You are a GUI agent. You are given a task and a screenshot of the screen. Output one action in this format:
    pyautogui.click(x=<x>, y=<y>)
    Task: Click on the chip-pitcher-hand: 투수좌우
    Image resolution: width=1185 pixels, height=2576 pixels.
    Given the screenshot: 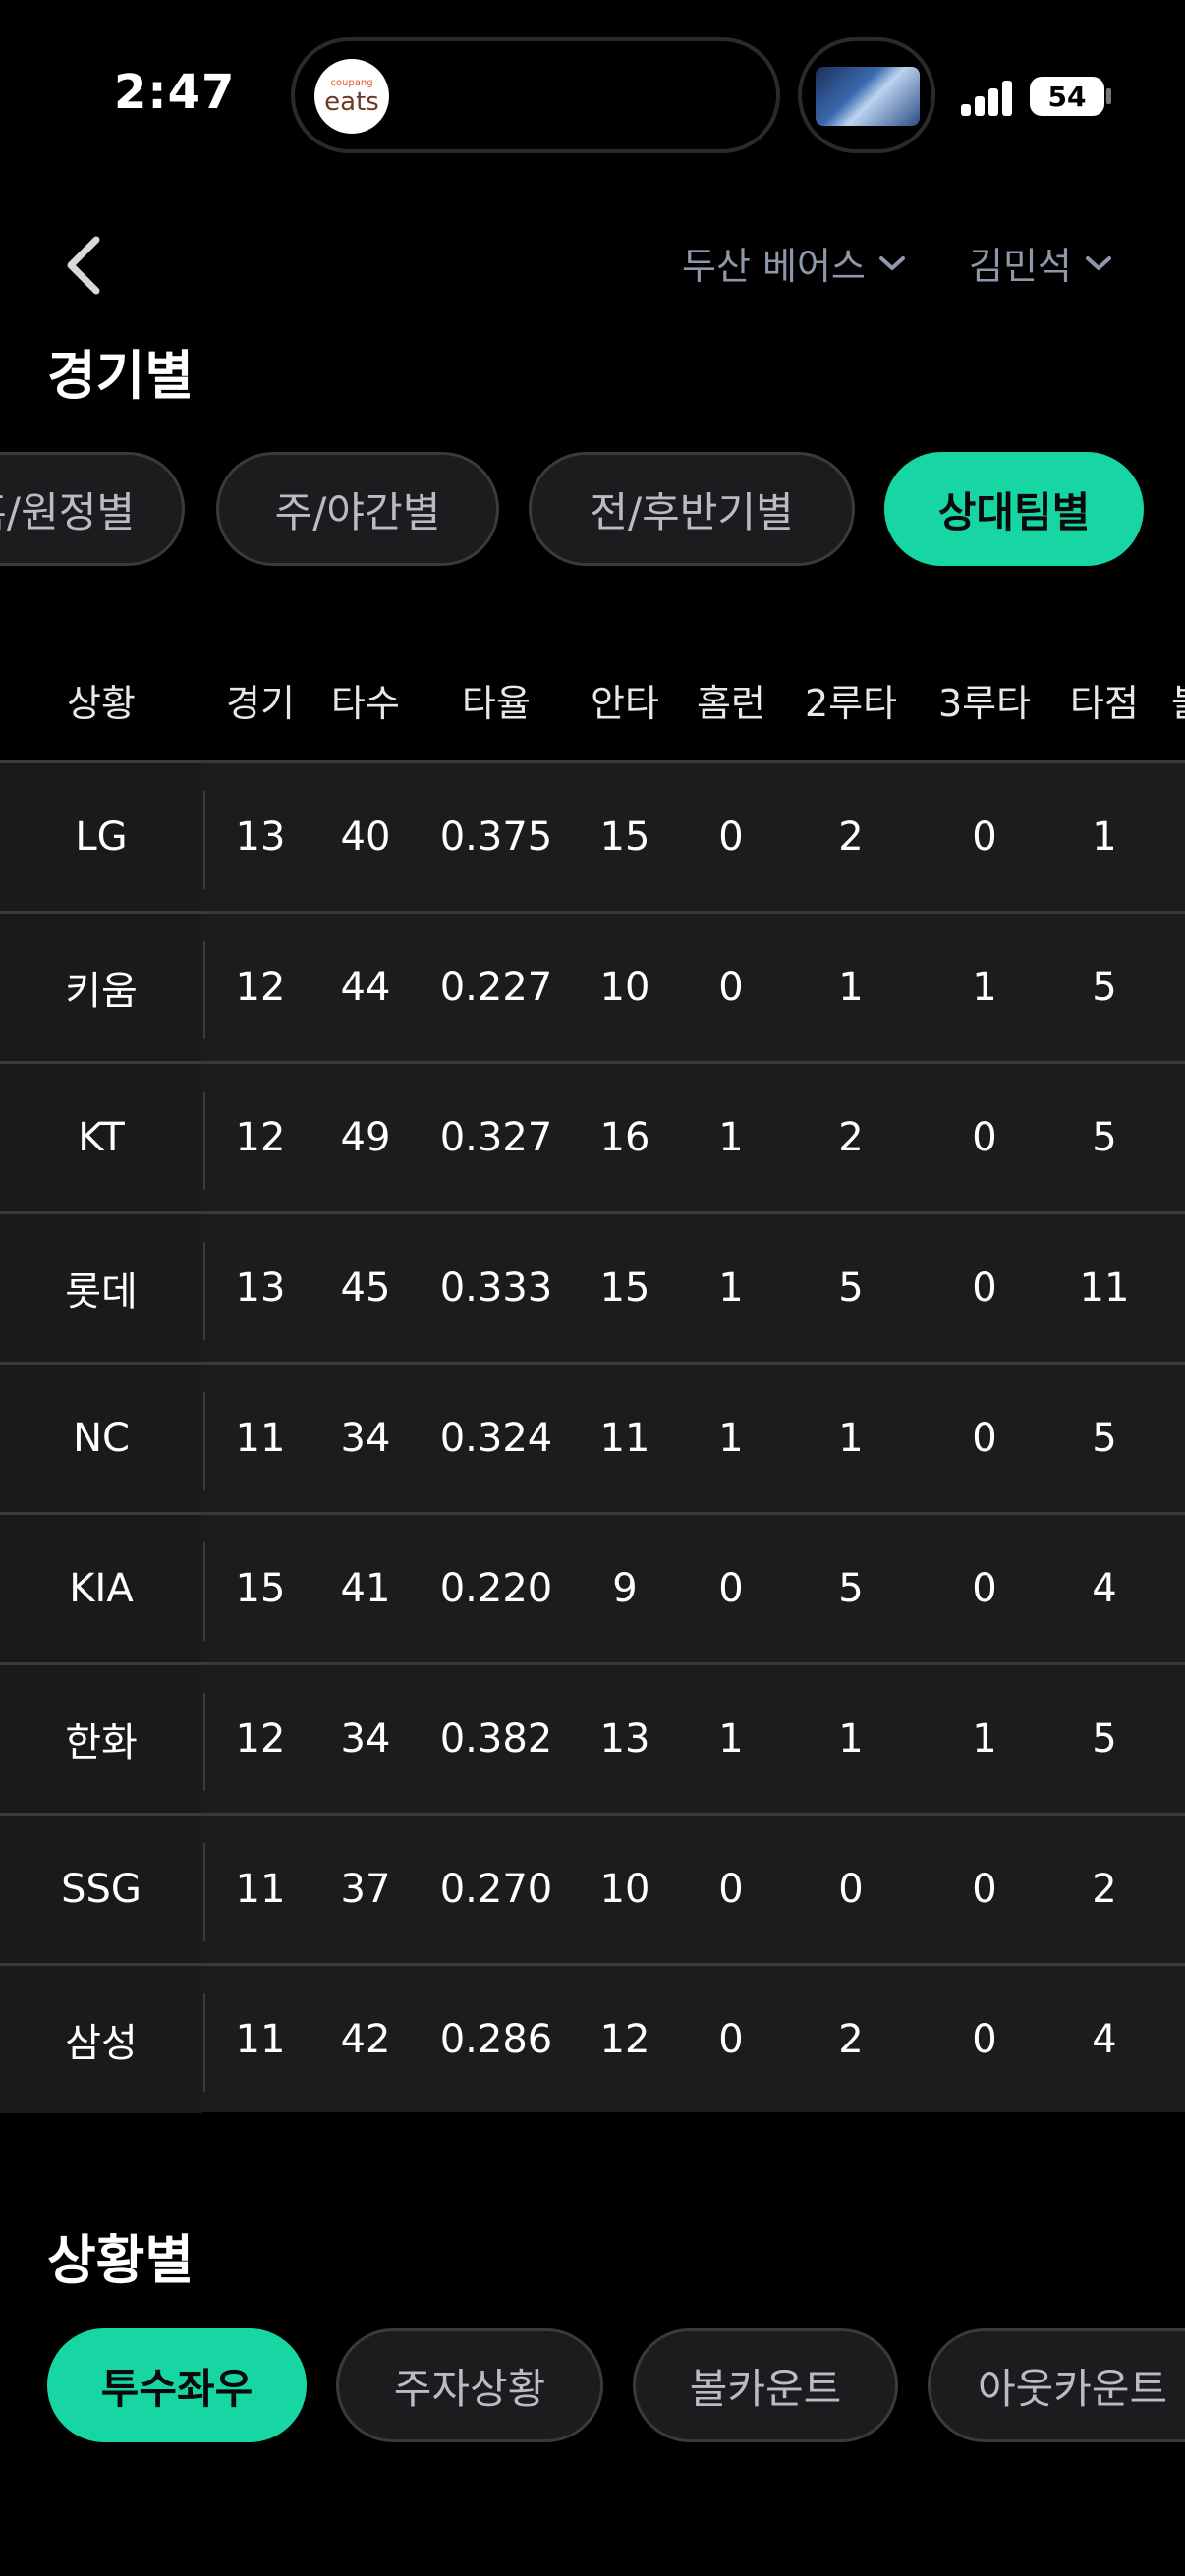 What is the action you would take?
    pyautogui.click(x=177, y=2385)
    